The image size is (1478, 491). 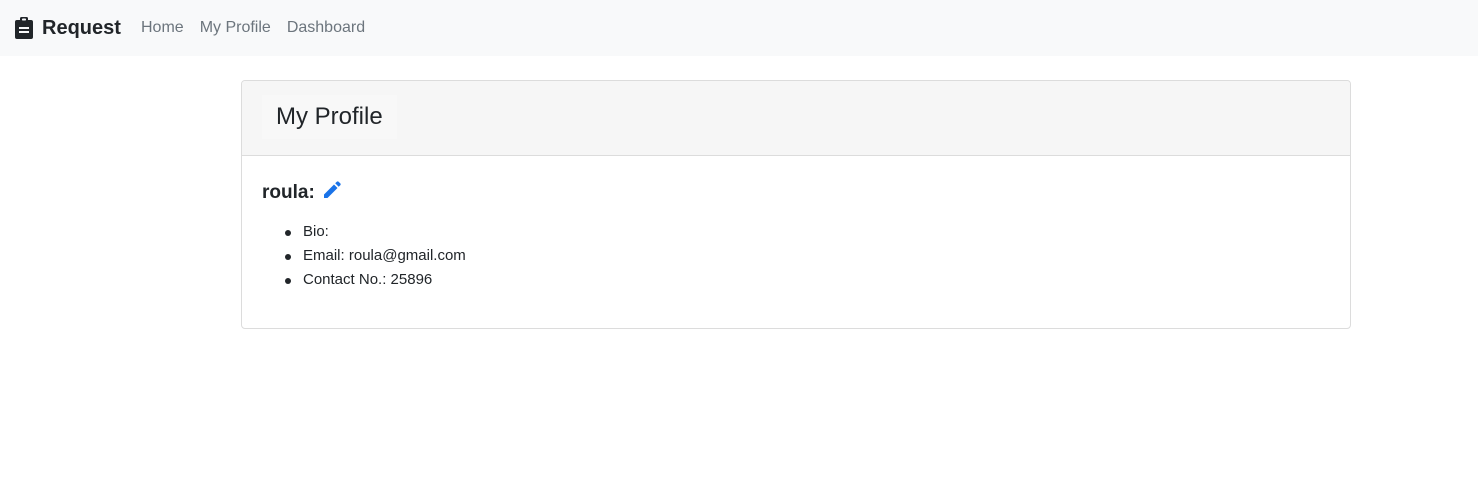 What do you see at coordinates (796, 118) in the screenshot?
I see `card-header: My Profile` at bounding box center [796, 118].